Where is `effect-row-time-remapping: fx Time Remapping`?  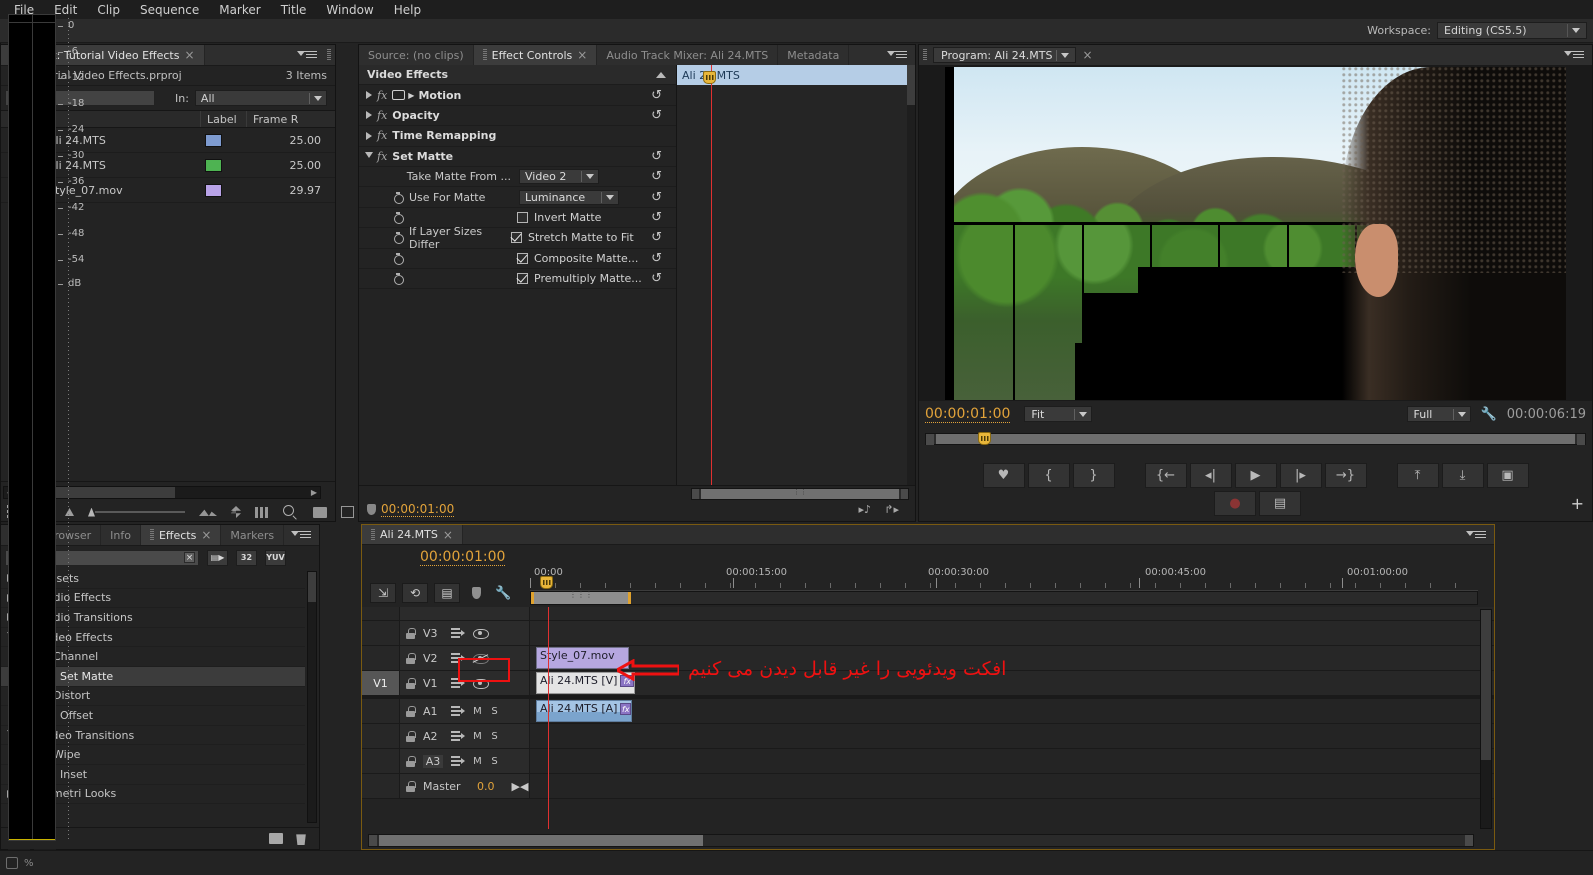
effect-row-time-remapping: fx Time Remapping is located at coordinates (517, 136).